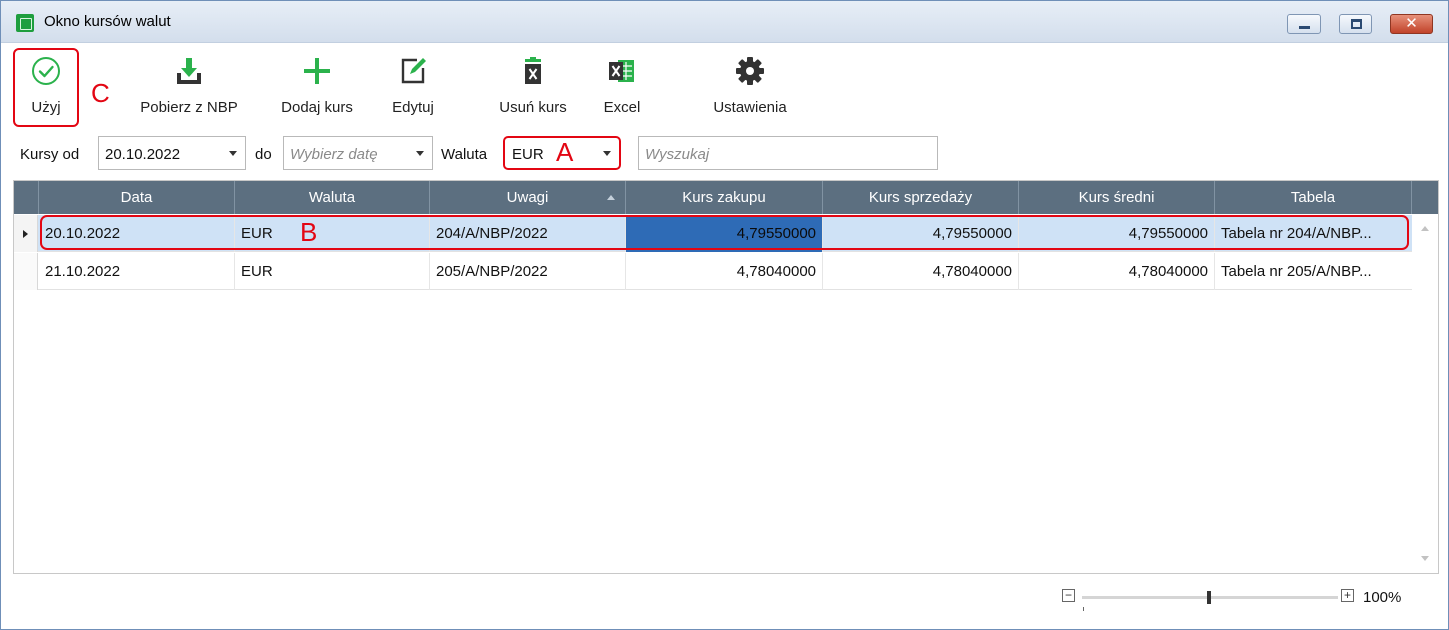  I want to click on annotation-b-highlight, so click(724, 232).